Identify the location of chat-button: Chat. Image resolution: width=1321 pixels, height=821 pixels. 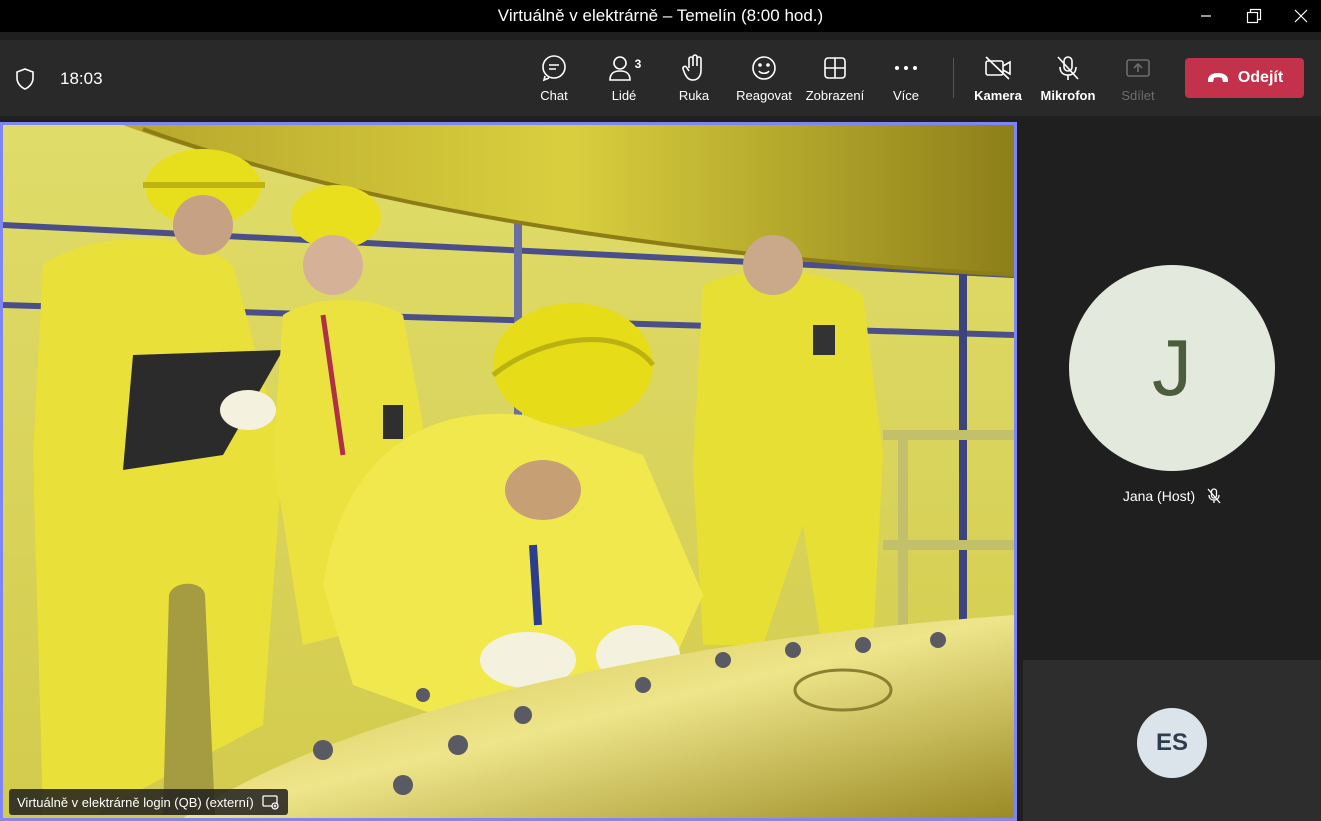
(554, 80).